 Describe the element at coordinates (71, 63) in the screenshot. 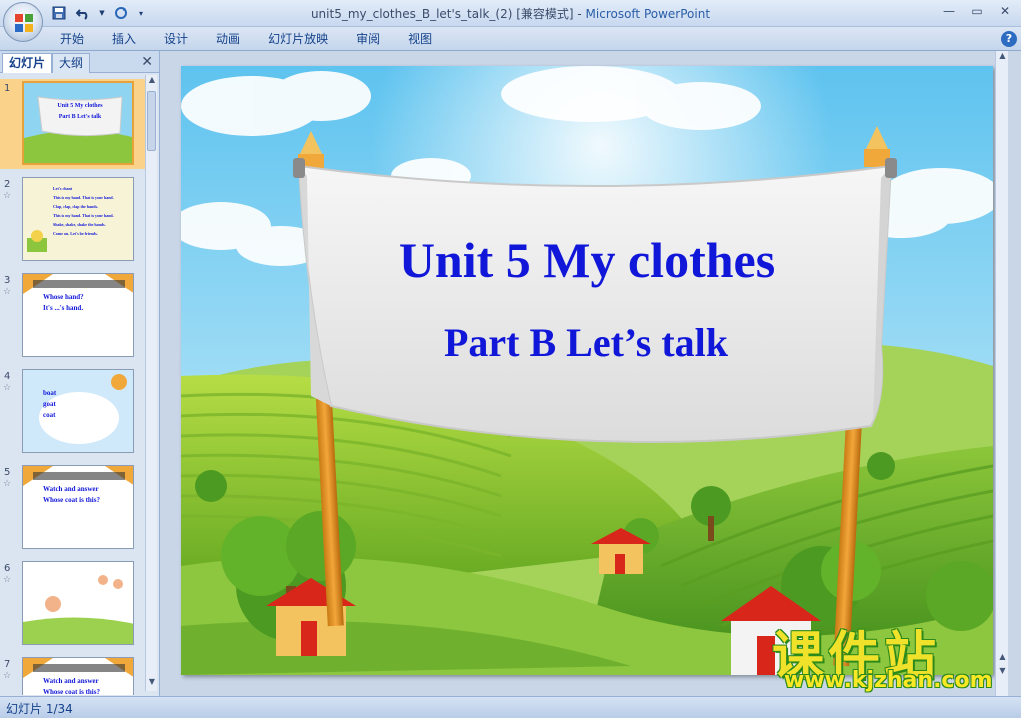

I see `tab-outline: 大纲` at that location.